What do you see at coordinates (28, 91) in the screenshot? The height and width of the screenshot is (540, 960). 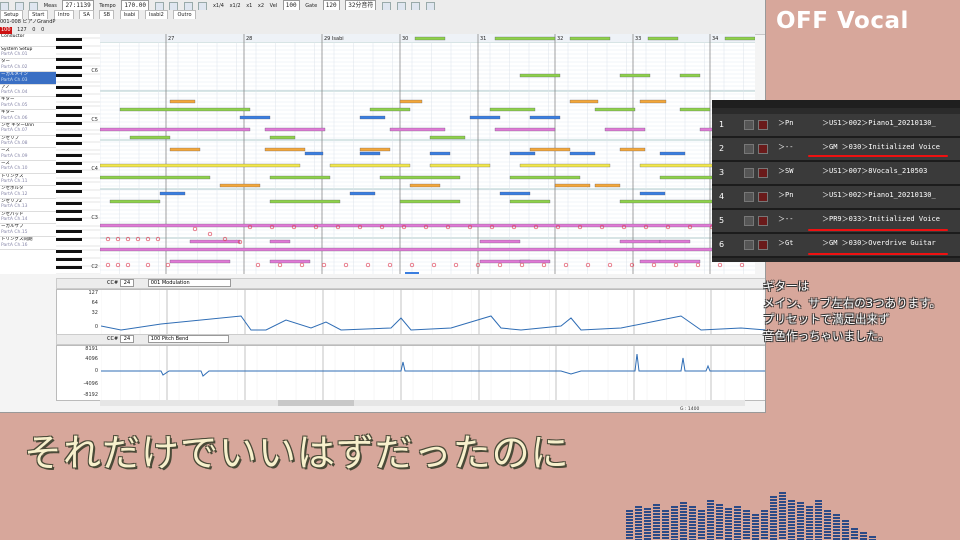 I see `track-item-4: アノ PartA Ch.04` at bounding box center [28, 91].